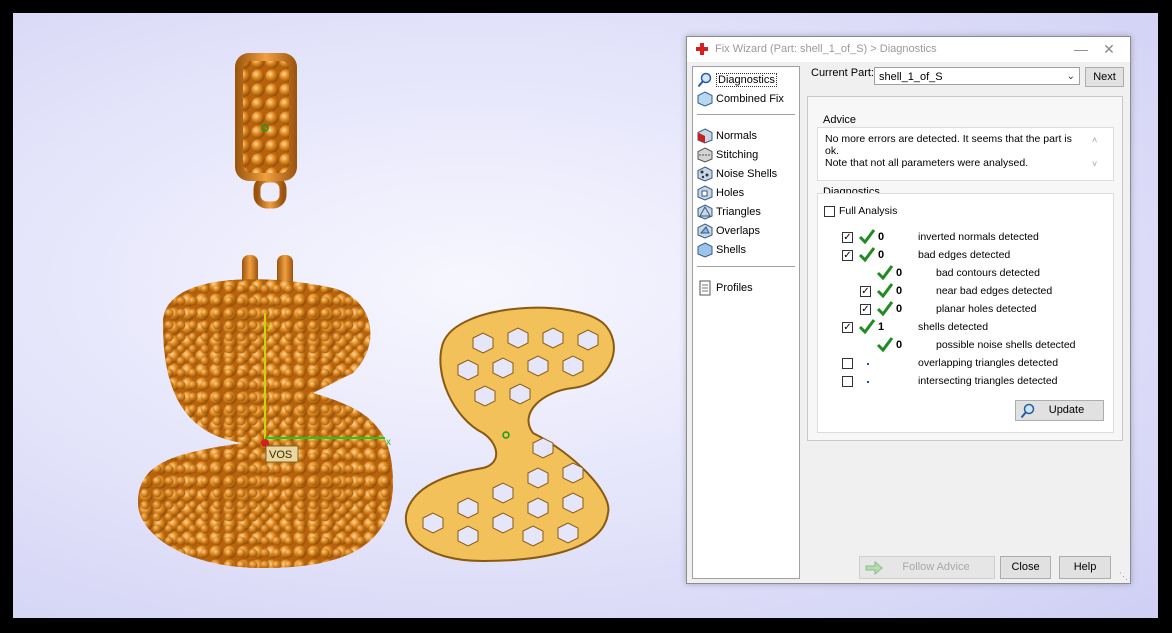  I want to click on minimize-icon: —, so click(1081, 49).